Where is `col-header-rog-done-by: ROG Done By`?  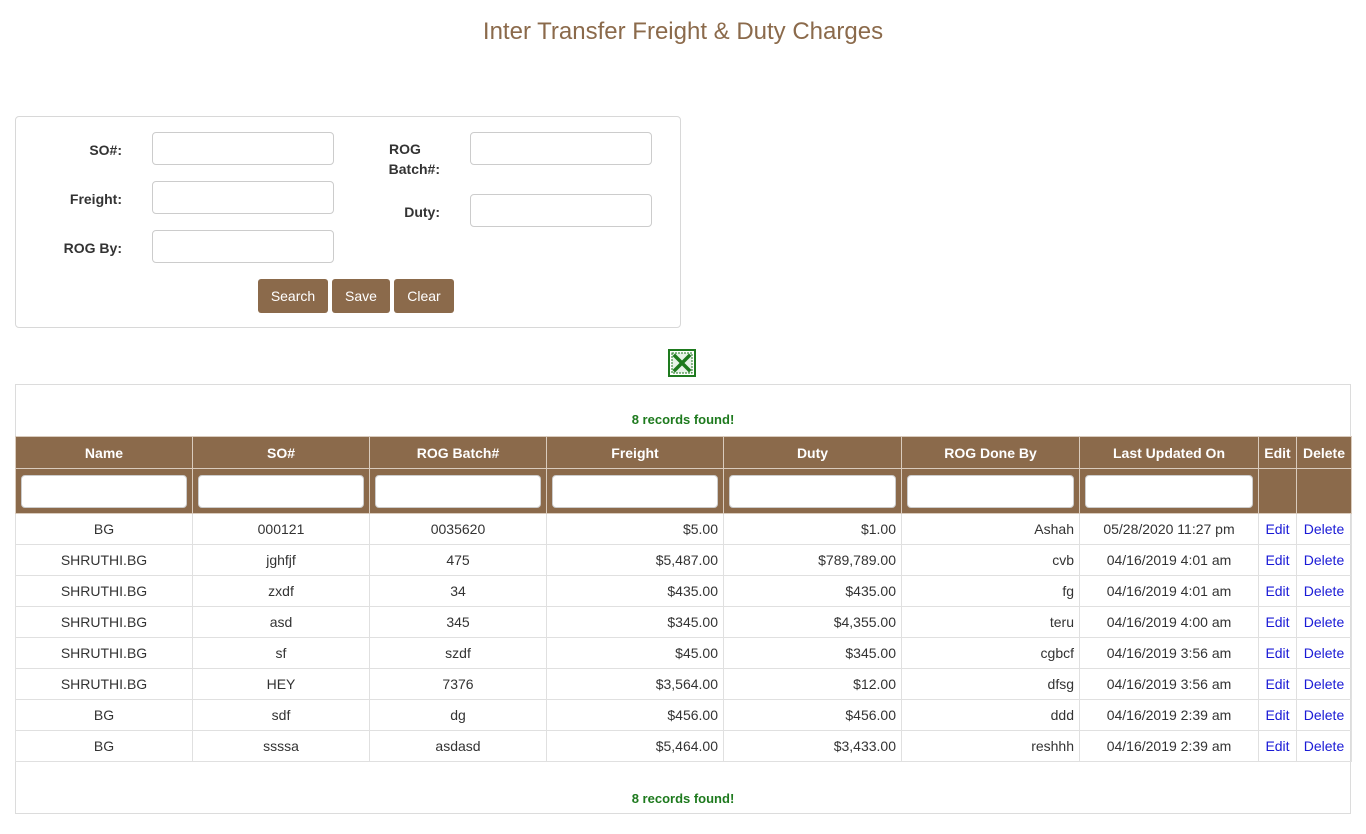 col-header-rog-done-by: ROG Done By is located at coordinates (990, 452).